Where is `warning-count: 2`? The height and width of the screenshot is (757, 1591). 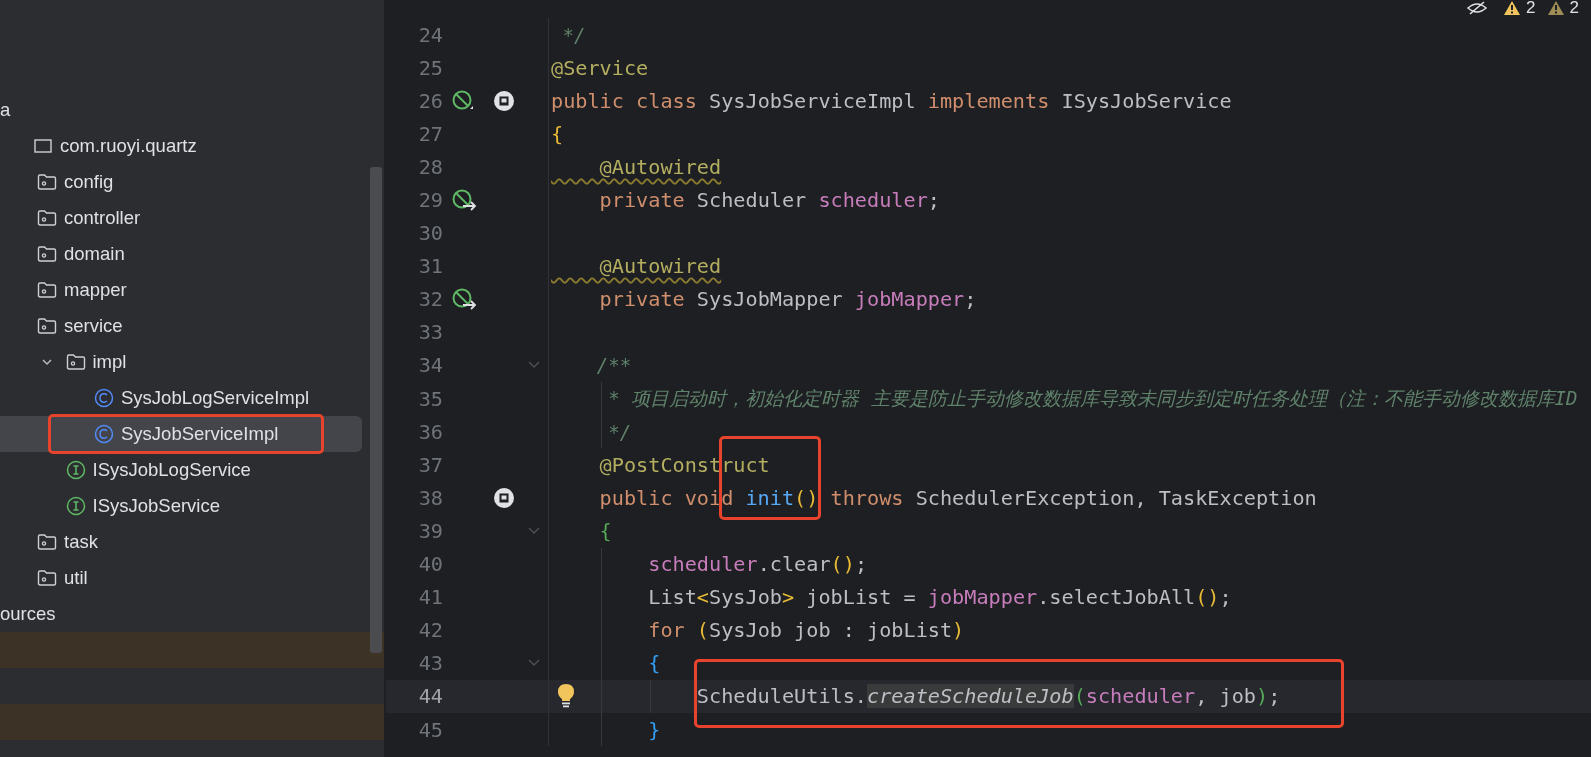
warning-count: 2 is located at coordinates (1531, 9).